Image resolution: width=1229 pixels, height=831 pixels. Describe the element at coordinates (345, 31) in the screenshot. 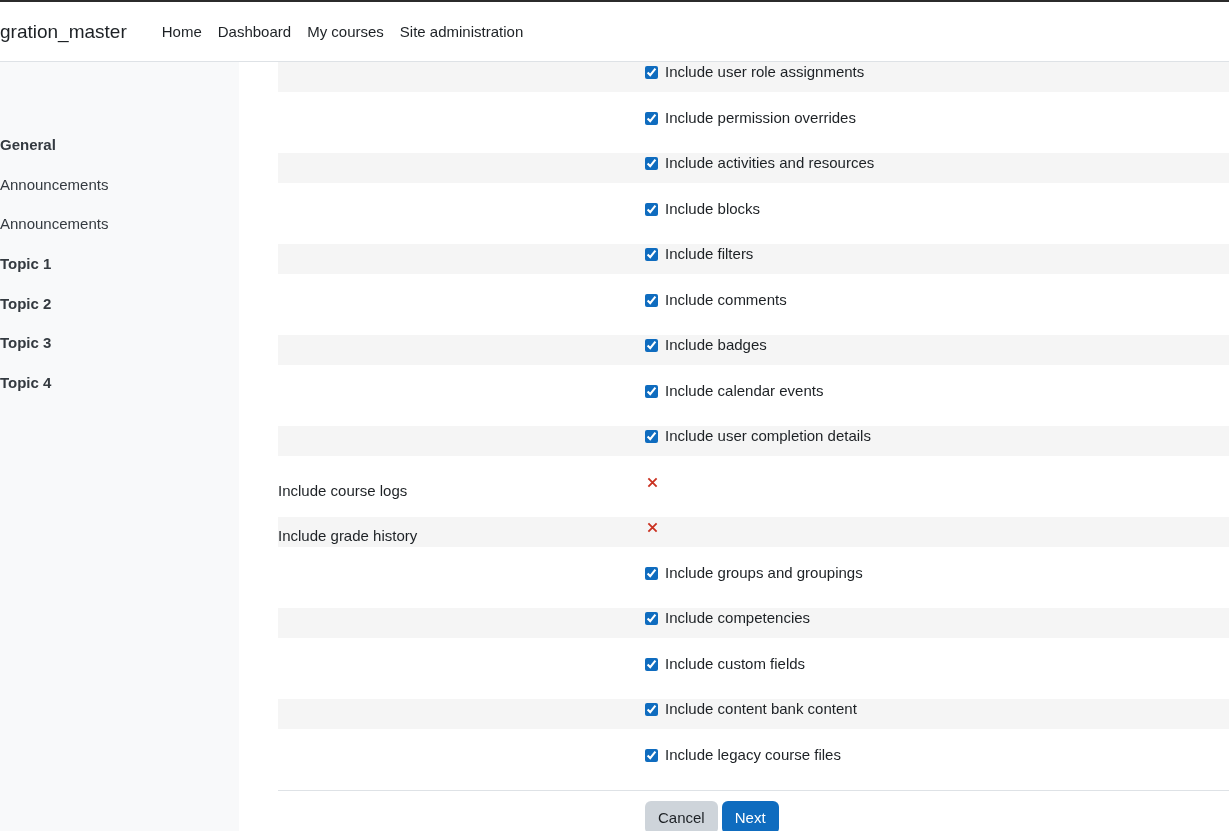

I see `nav-link: My courses` at that location.